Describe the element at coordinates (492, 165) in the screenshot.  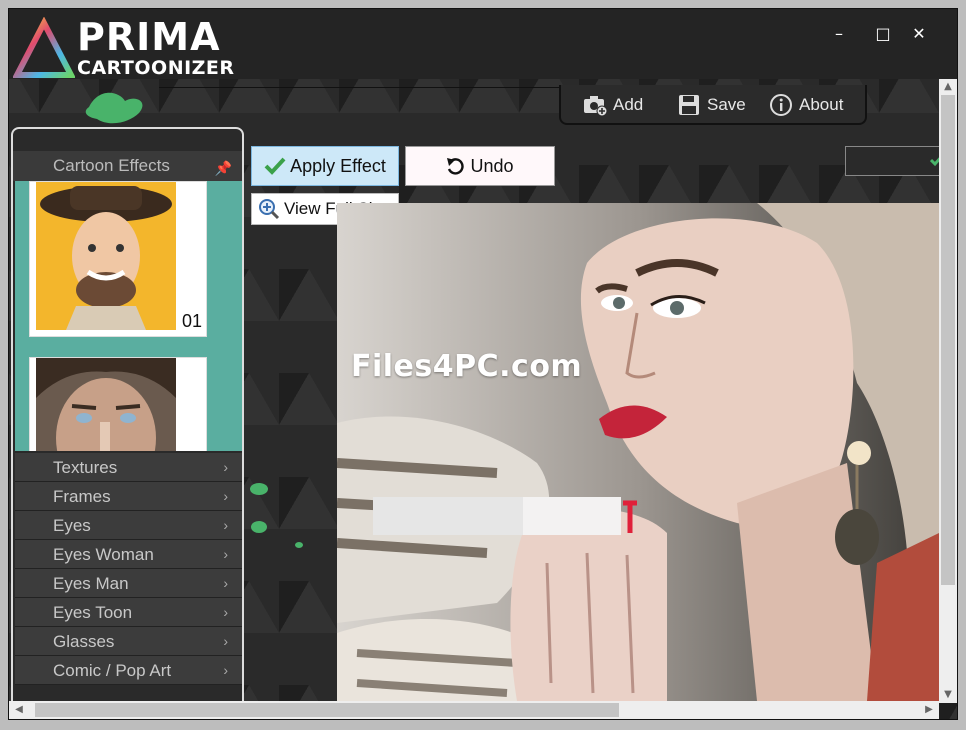
I see `undo-label: Undo` at that location.